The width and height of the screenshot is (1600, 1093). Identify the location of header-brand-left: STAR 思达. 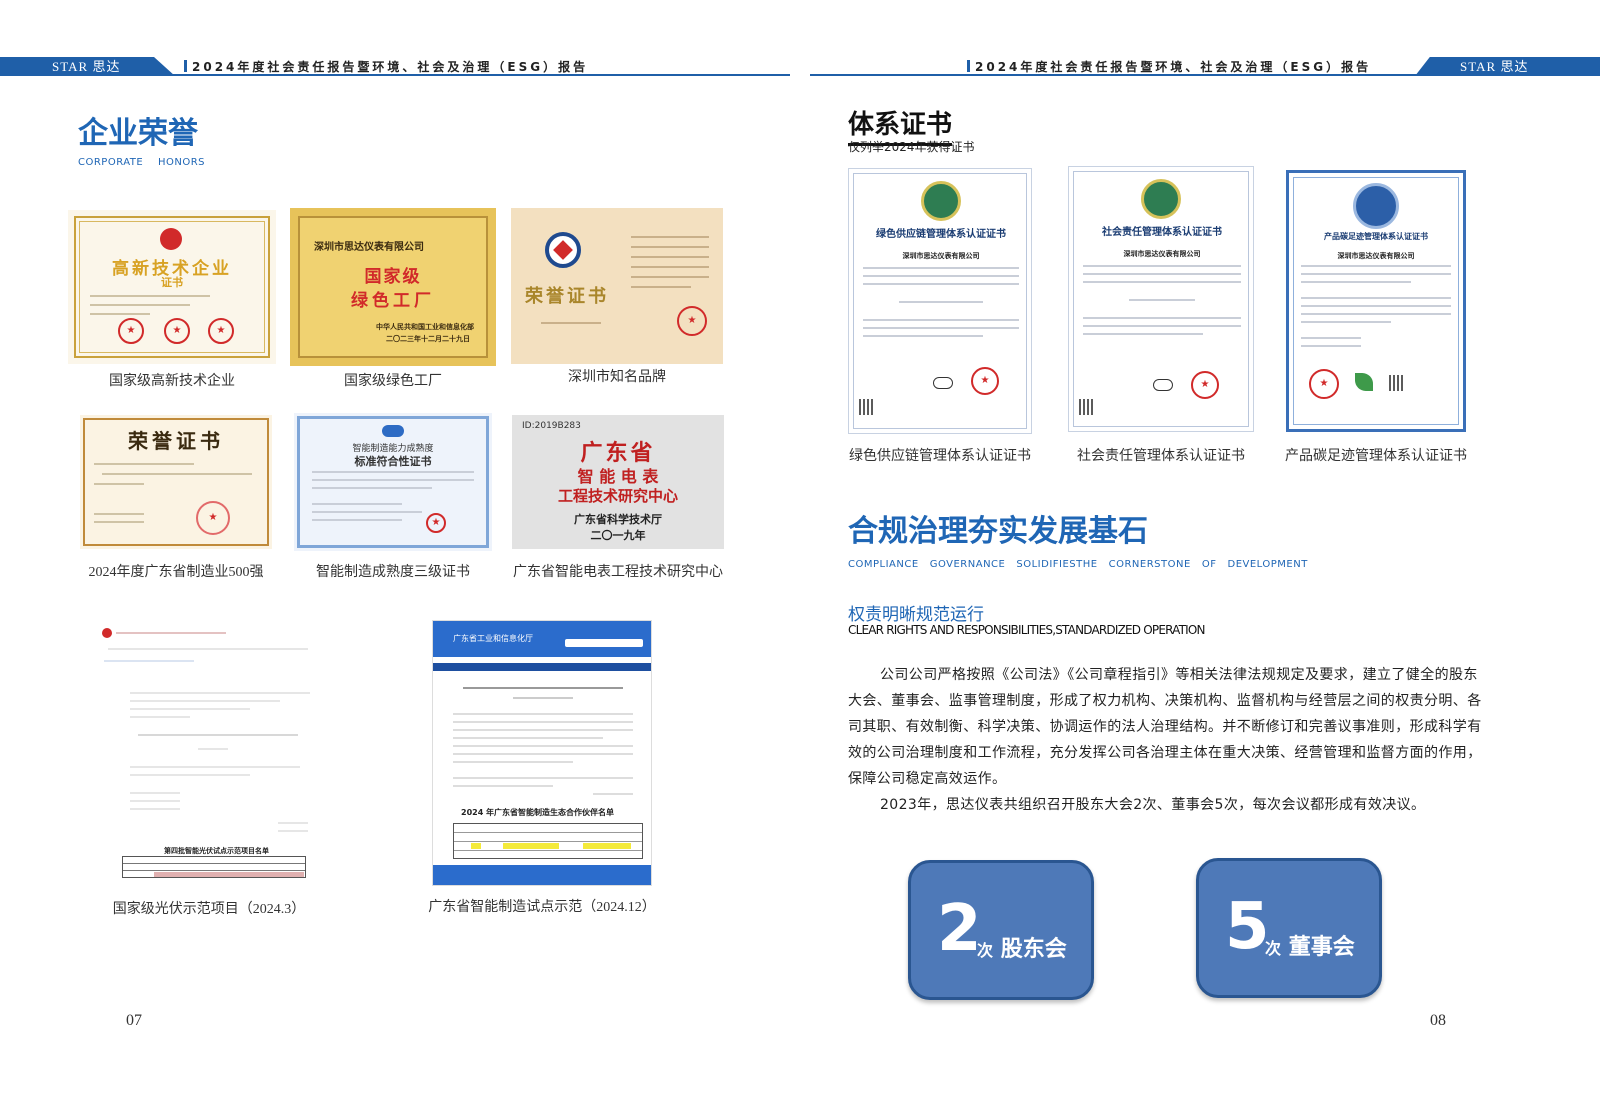
(87, 66).